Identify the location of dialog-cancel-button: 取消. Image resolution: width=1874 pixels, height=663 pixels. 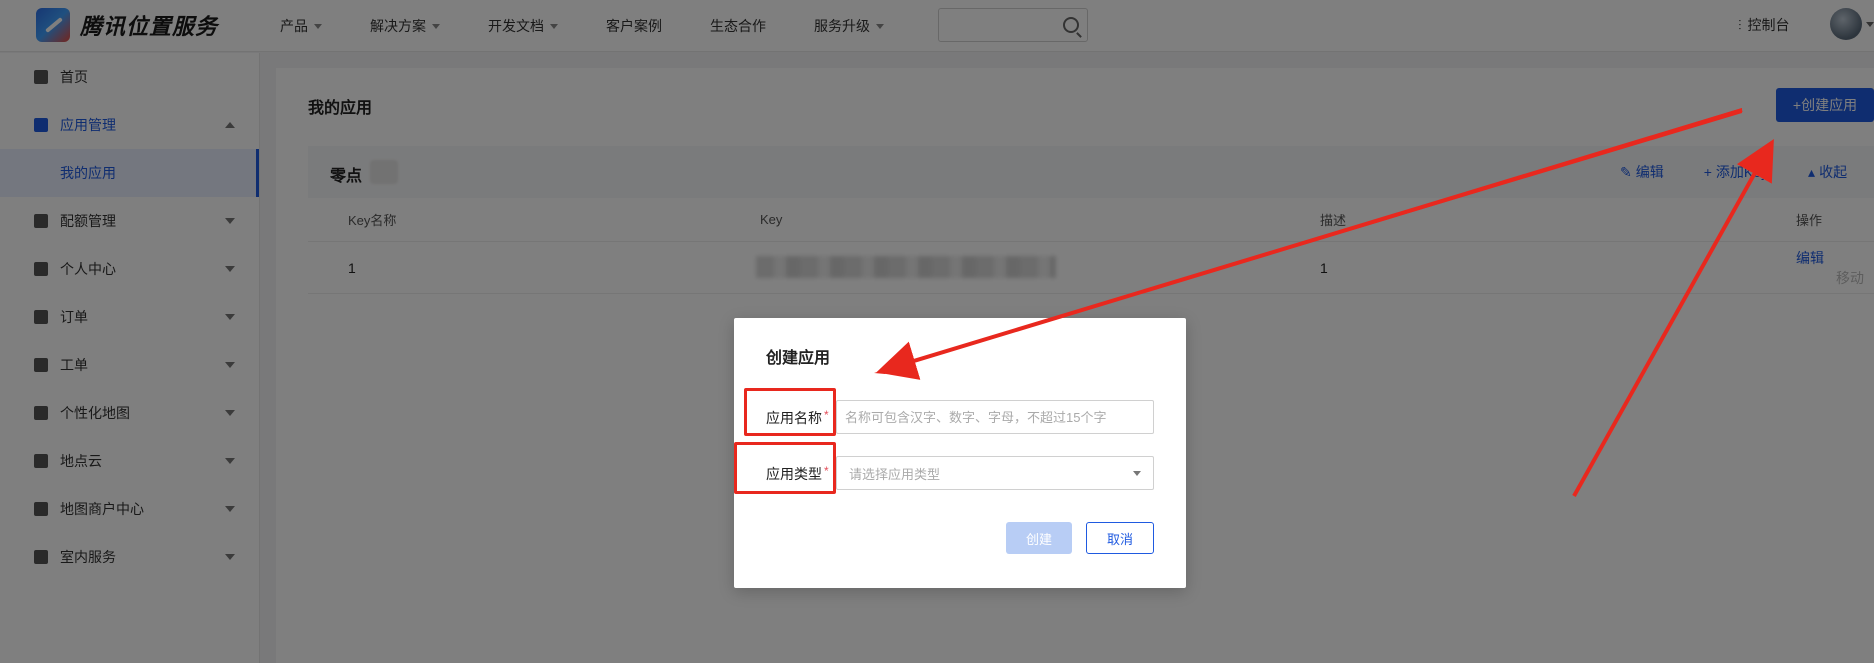
(1120, 538).